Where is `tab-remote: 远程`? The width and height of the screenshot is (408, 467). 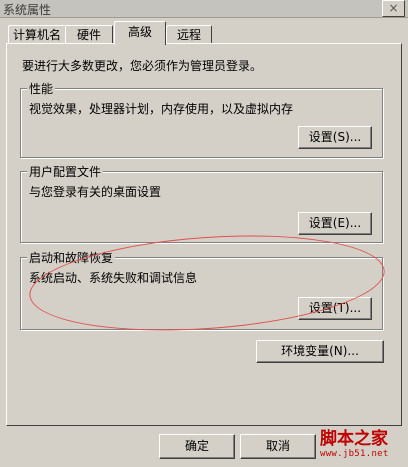 tab-remote: 远程 is located at coordinates (189, 34).